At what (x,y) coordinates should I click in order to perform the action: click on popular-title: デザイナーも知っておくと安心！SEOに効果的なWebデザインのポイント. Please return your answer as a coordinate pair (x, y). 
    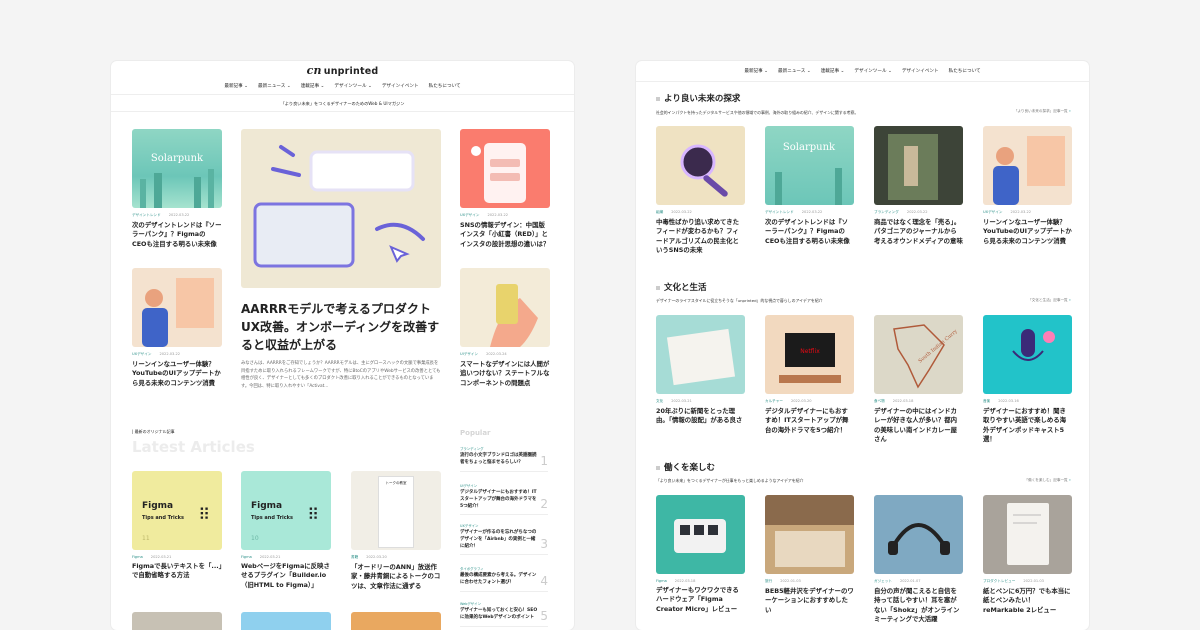
    Looking at the image, I should click on (499, 615).